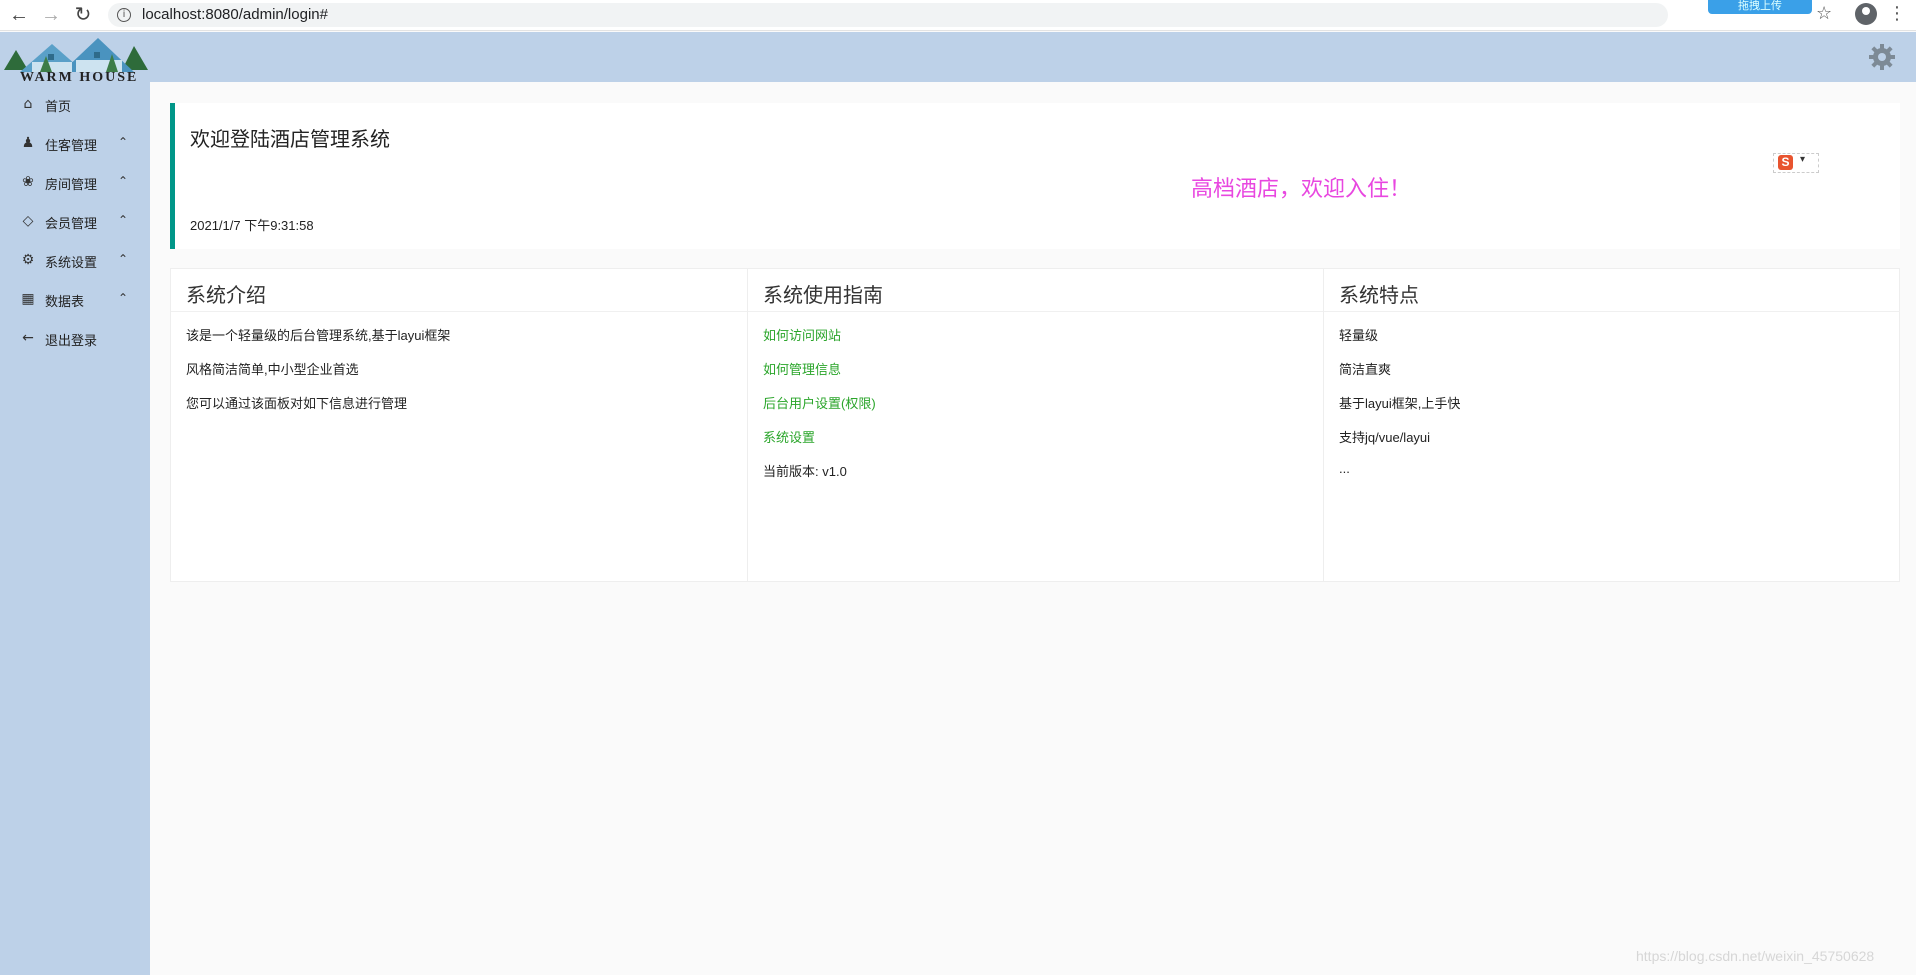  I want to click on sidebar-item-members: ◇ 会员管理 ⌃, so click(75, 228).